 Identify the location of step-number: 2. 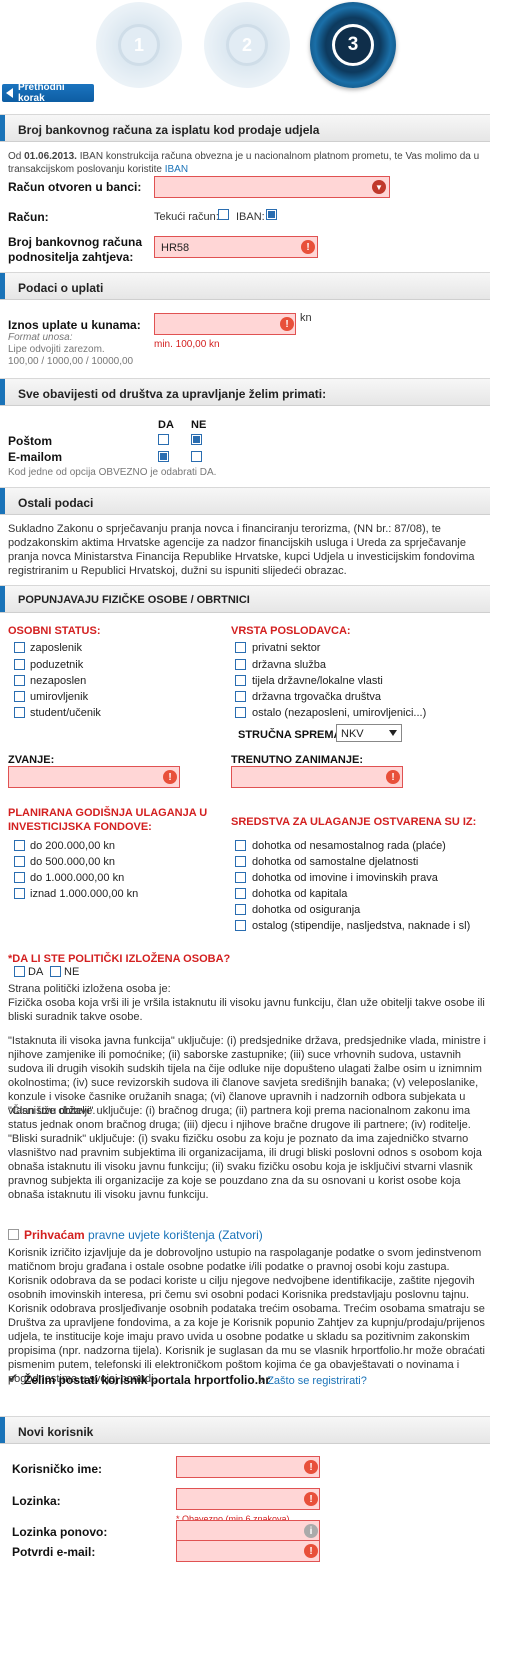
(247, 45).